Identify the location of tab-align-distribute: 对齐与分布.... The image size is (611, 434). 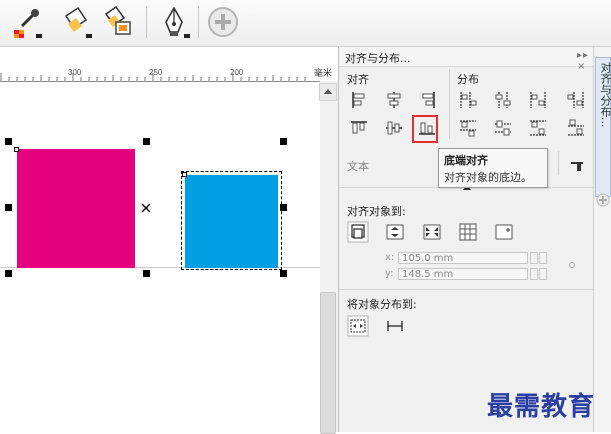
(603, 127).